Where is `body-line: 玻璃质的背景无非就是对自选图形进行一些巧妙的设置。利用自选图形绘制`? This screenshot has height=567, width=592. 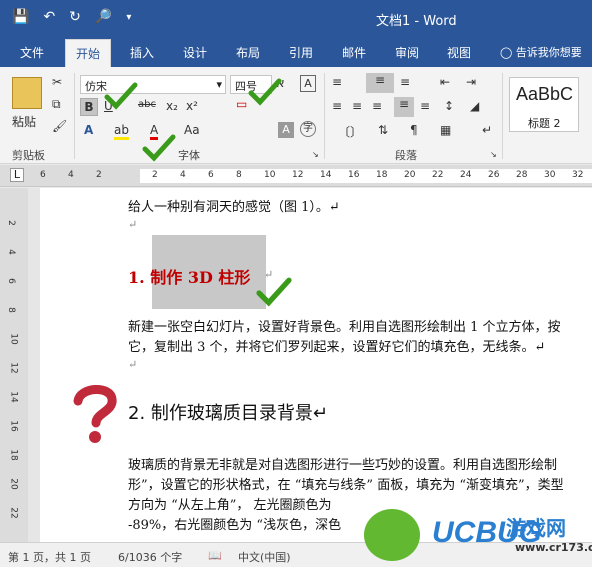 body-line: 玻璃质的背景无非就是对自选图形进行一些巧妙的设置。利用自选图形绘制 is located at coordinates (343, 465).